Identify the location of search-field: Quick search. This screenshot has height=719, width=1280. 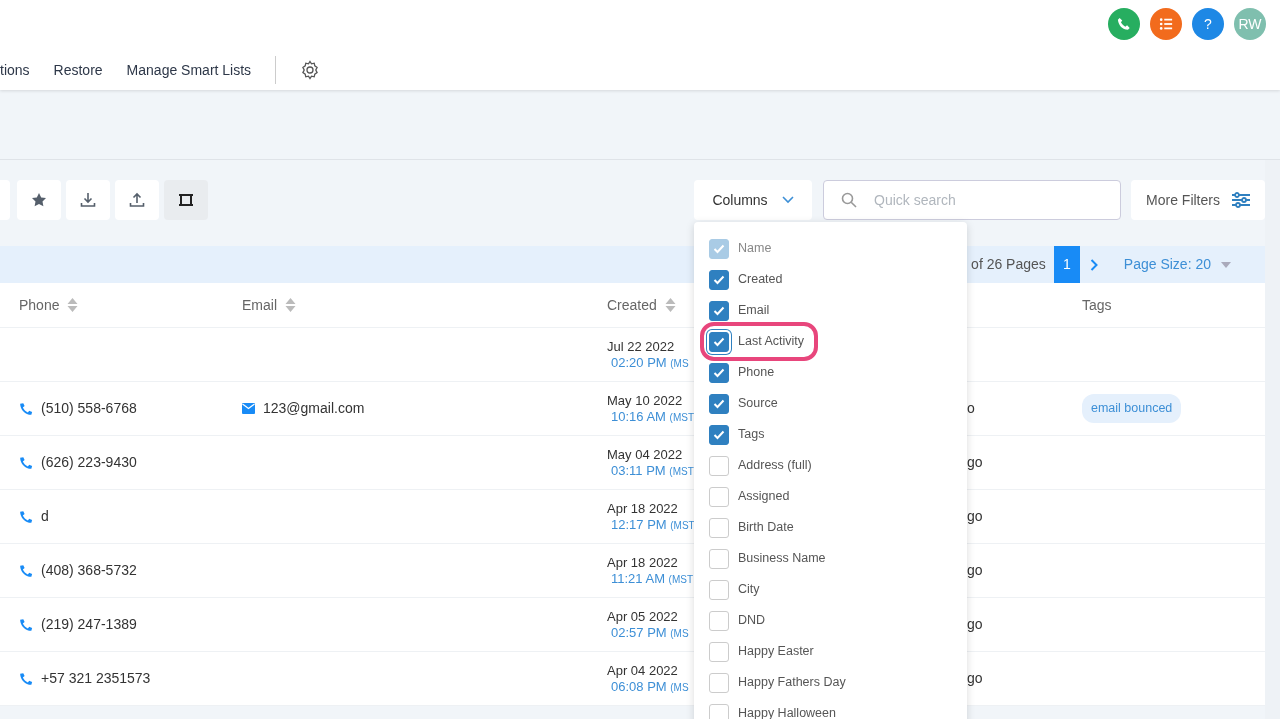
(972, 200).